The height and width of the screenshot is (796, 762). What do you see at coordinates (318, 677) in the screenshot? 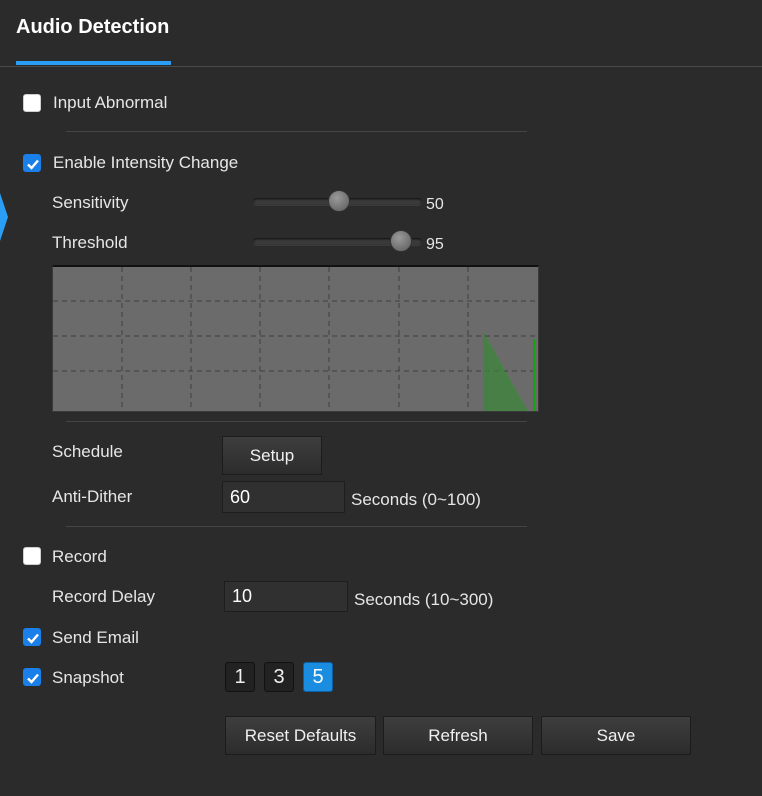
I see `snapshot-option-5: 5` at bounding box center [318, 677].